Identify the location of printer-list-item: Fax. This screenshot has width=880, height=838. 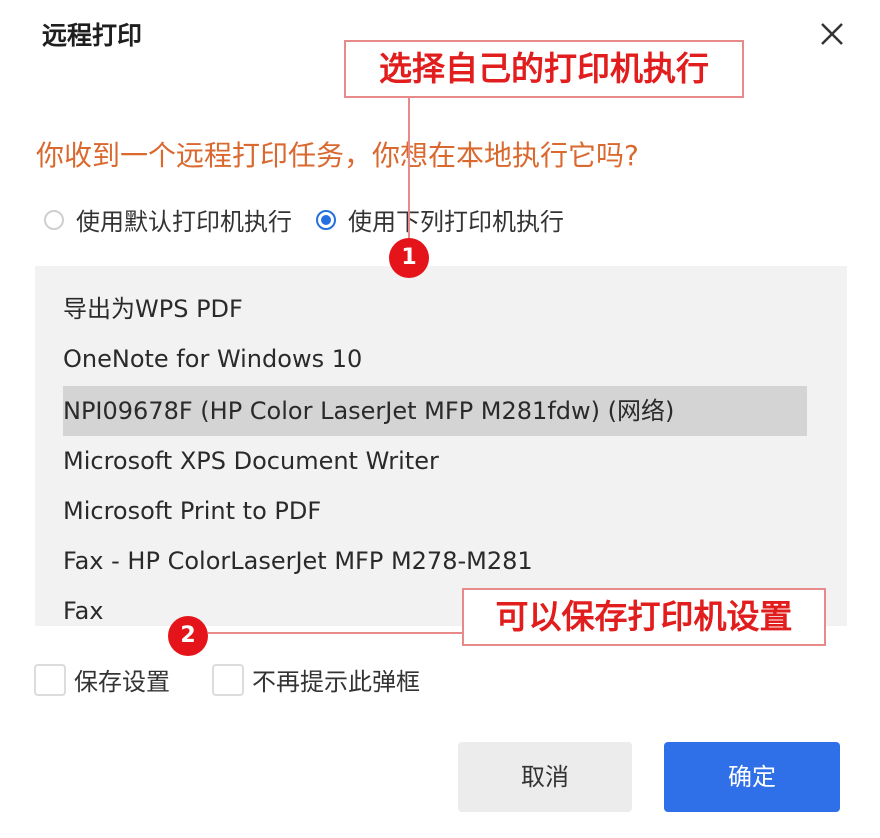
(88, 606).